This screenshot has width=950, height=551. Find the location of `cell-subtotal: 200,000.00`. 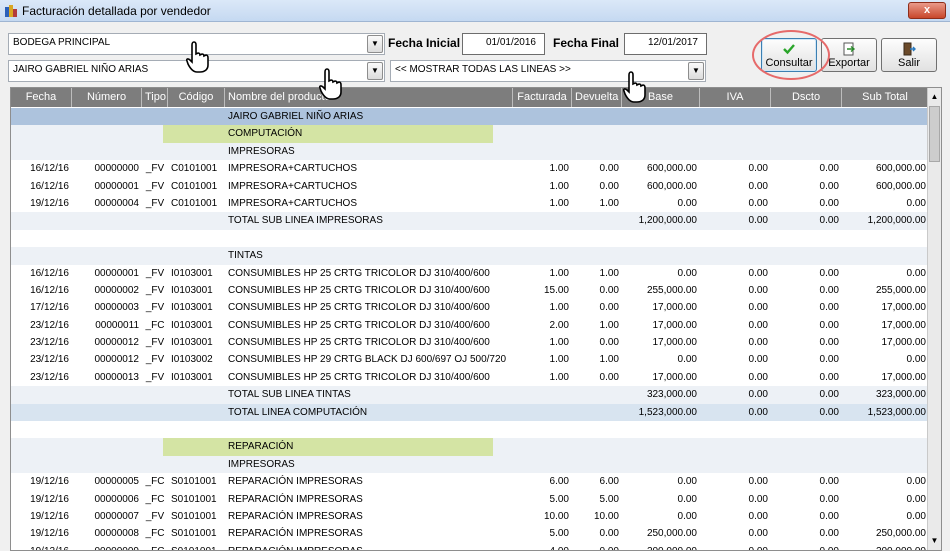

cell-subtotal: 200,000.00 is located at coordinates (885, 546).